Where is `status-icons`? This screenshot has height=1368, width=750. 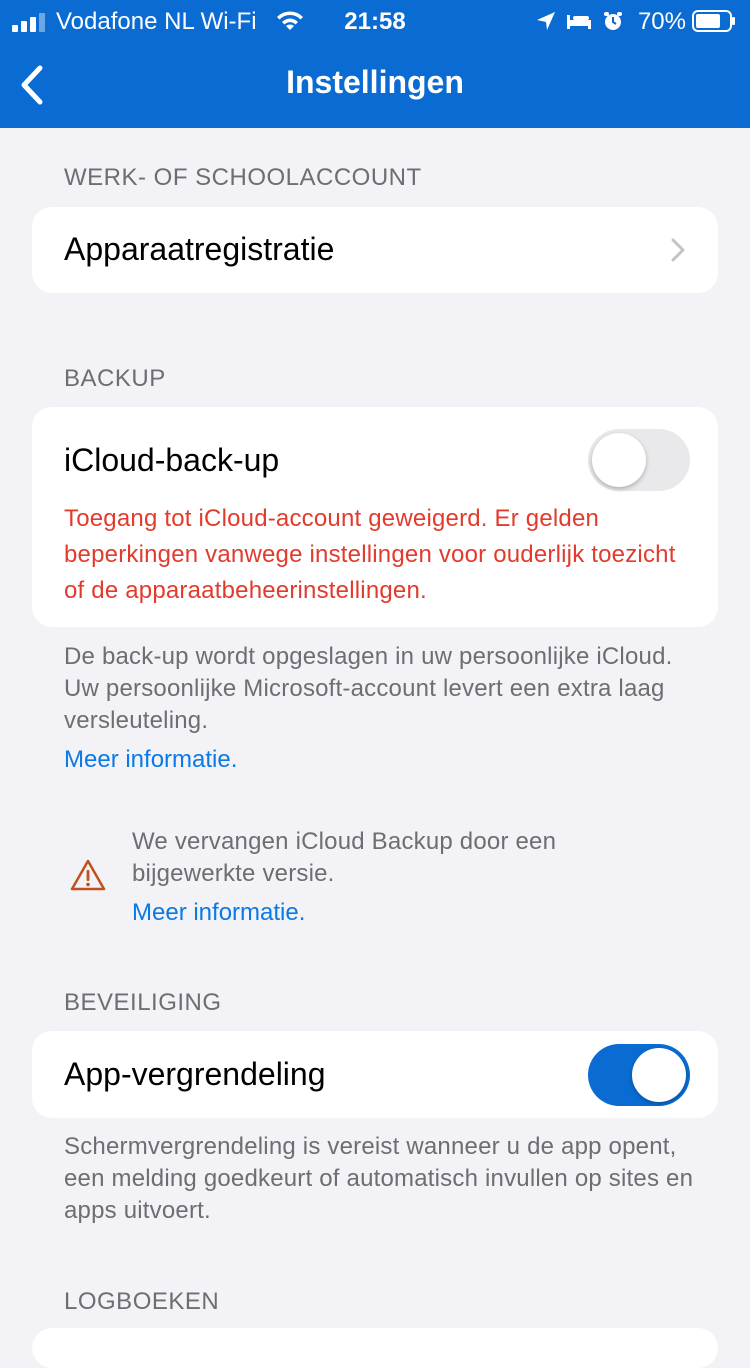
status-icons is located at coordinates (579, 21).